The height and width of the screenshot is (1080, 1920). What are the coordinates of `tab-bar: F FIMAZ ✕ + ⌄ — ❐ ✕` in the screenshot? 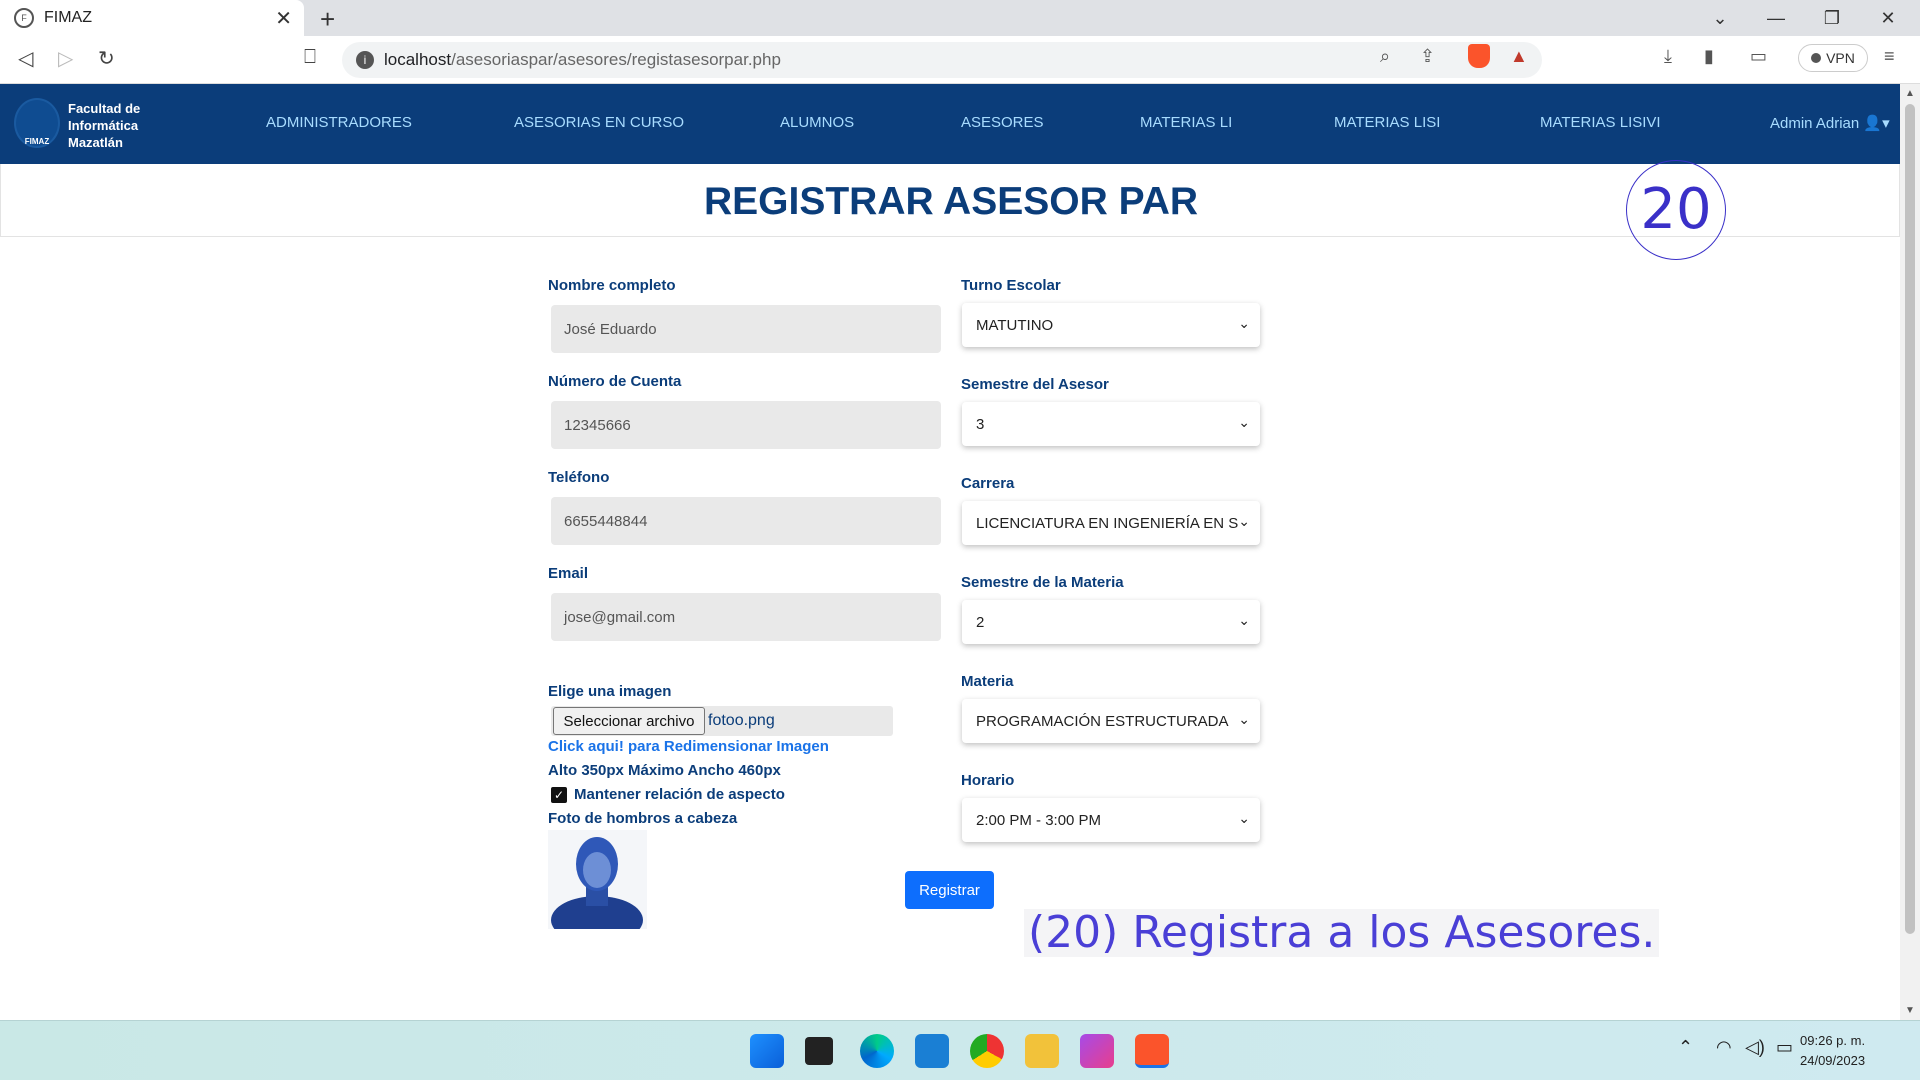 It's located at (960, 18).